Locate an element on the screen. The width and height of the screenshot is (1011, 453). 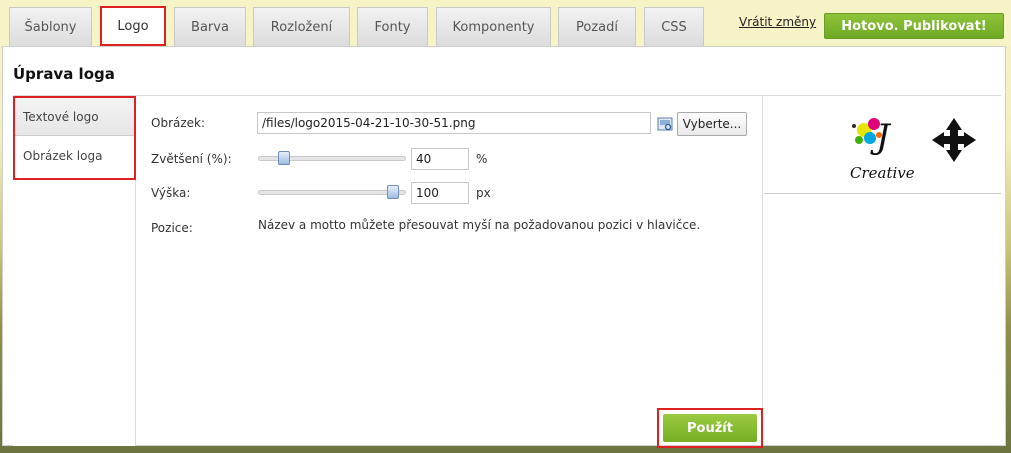
height-input: 100 is located at coordinates (440, 193).